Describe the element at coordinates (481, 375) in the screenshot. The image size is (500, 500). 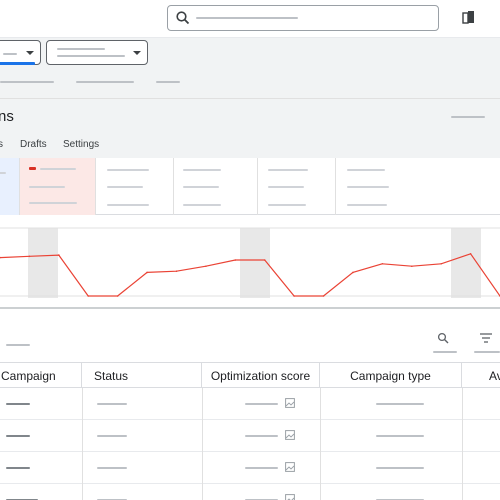
I see `column-header-more: Av` at that location.